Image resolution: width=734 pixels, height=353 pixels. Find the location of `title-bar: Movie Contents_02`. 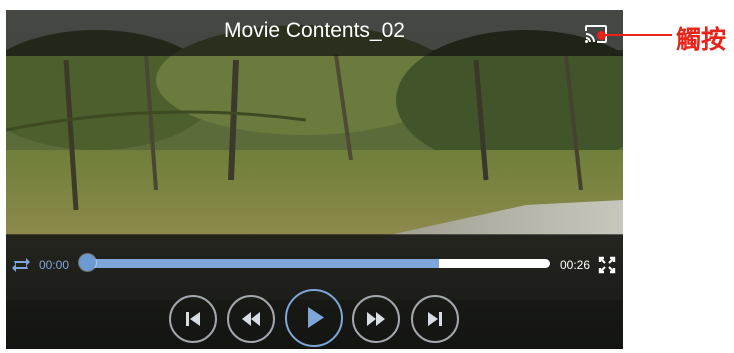

title-bar: Movie Contents_02 is located at coordinates (314, 33).